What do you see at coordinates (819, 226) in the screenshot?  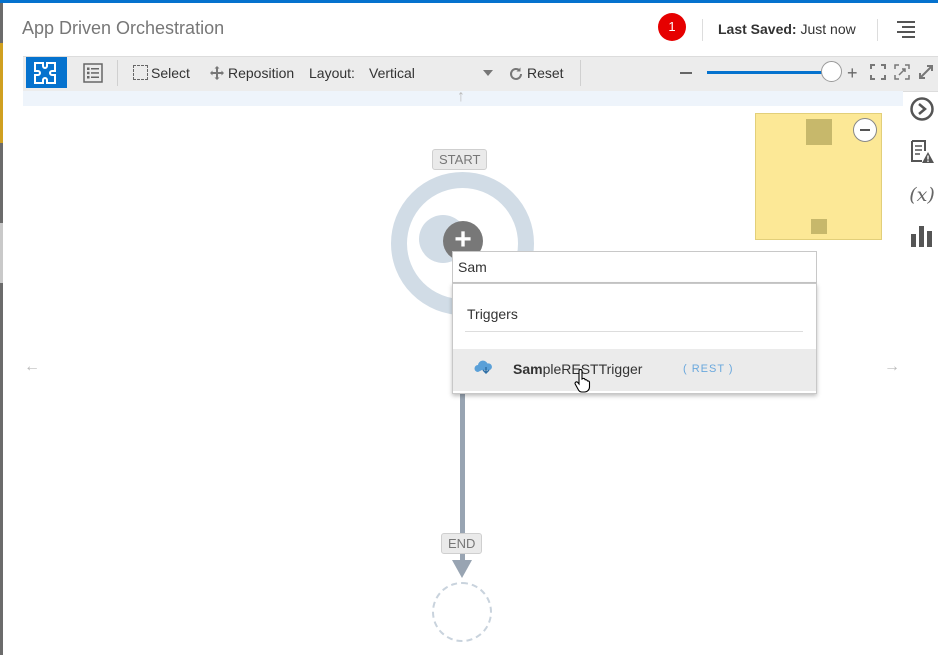 I see `minimap-node-block` at bounding box center [819, 226].